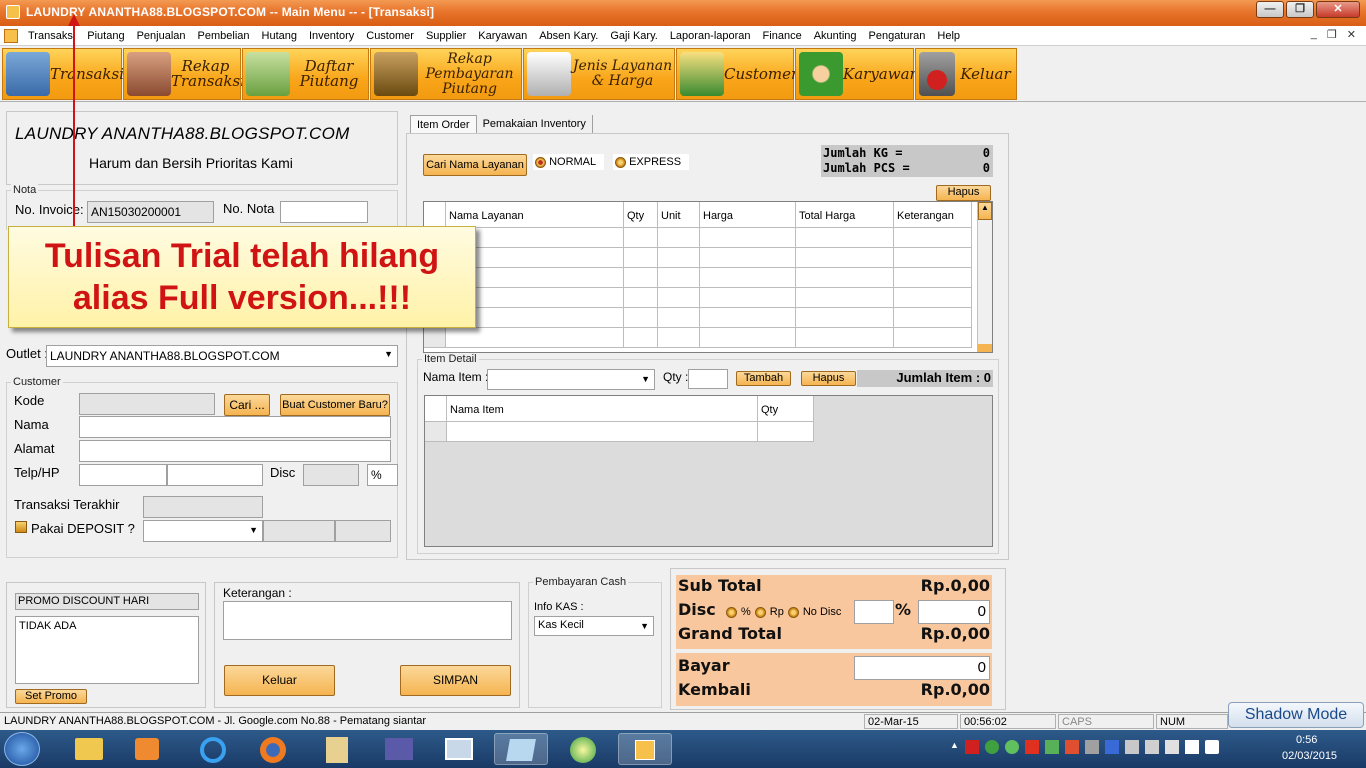 This screenshot has height=768, width=1366. What do you see at coordinates (279, 36) in the screenshot?
I see `menu-hutang: Hutang` at bounding box center [279, 36].